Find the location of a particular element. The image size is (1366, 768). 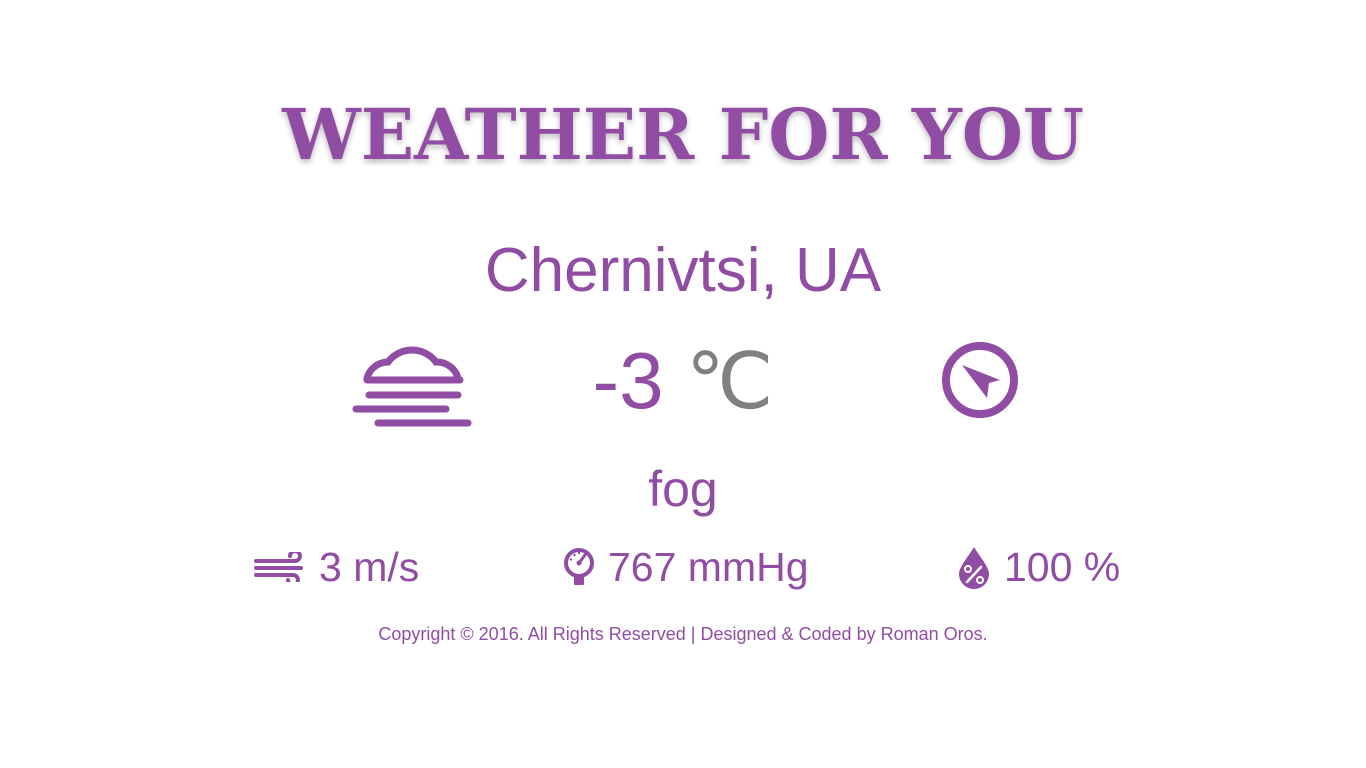

pressure-gauge-icon is located at coordinates (579, 566).